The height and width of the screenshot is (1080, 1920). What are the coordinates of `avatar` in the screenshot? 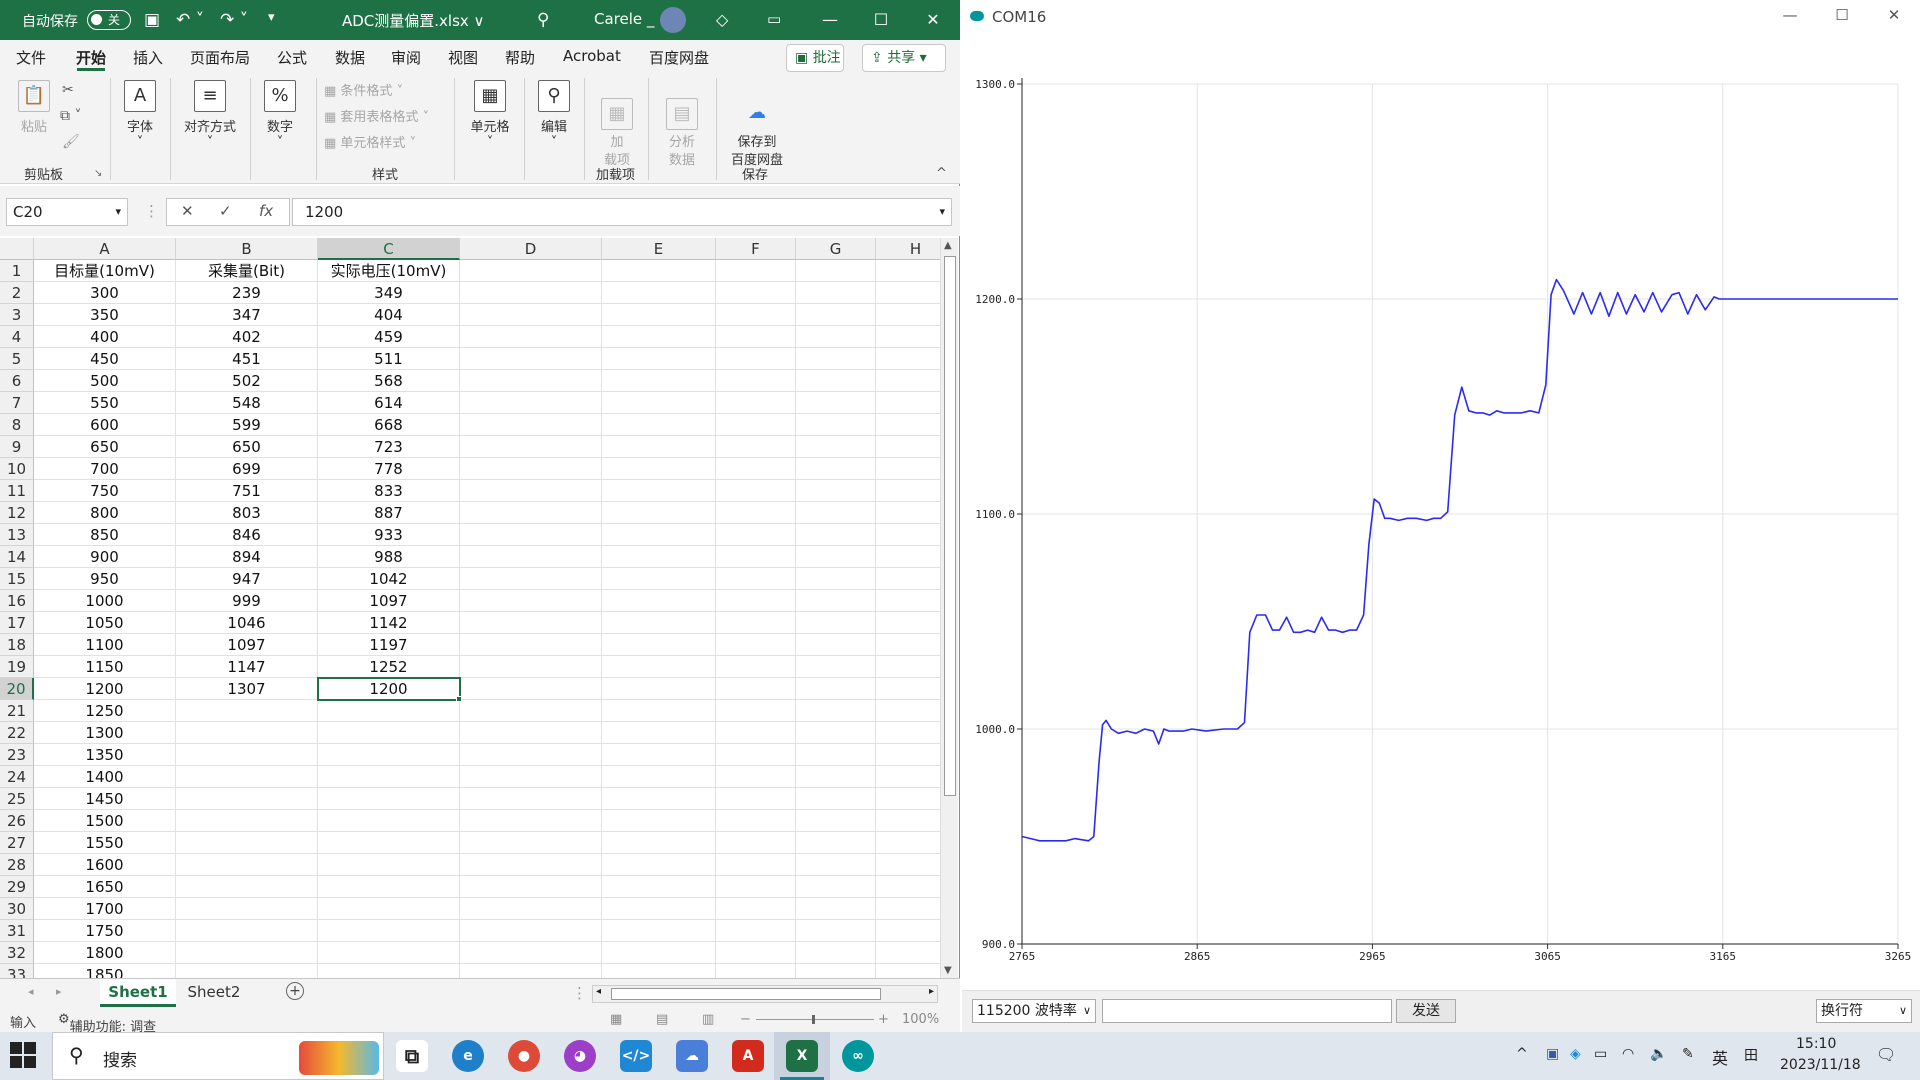 It's located at (673, 20).